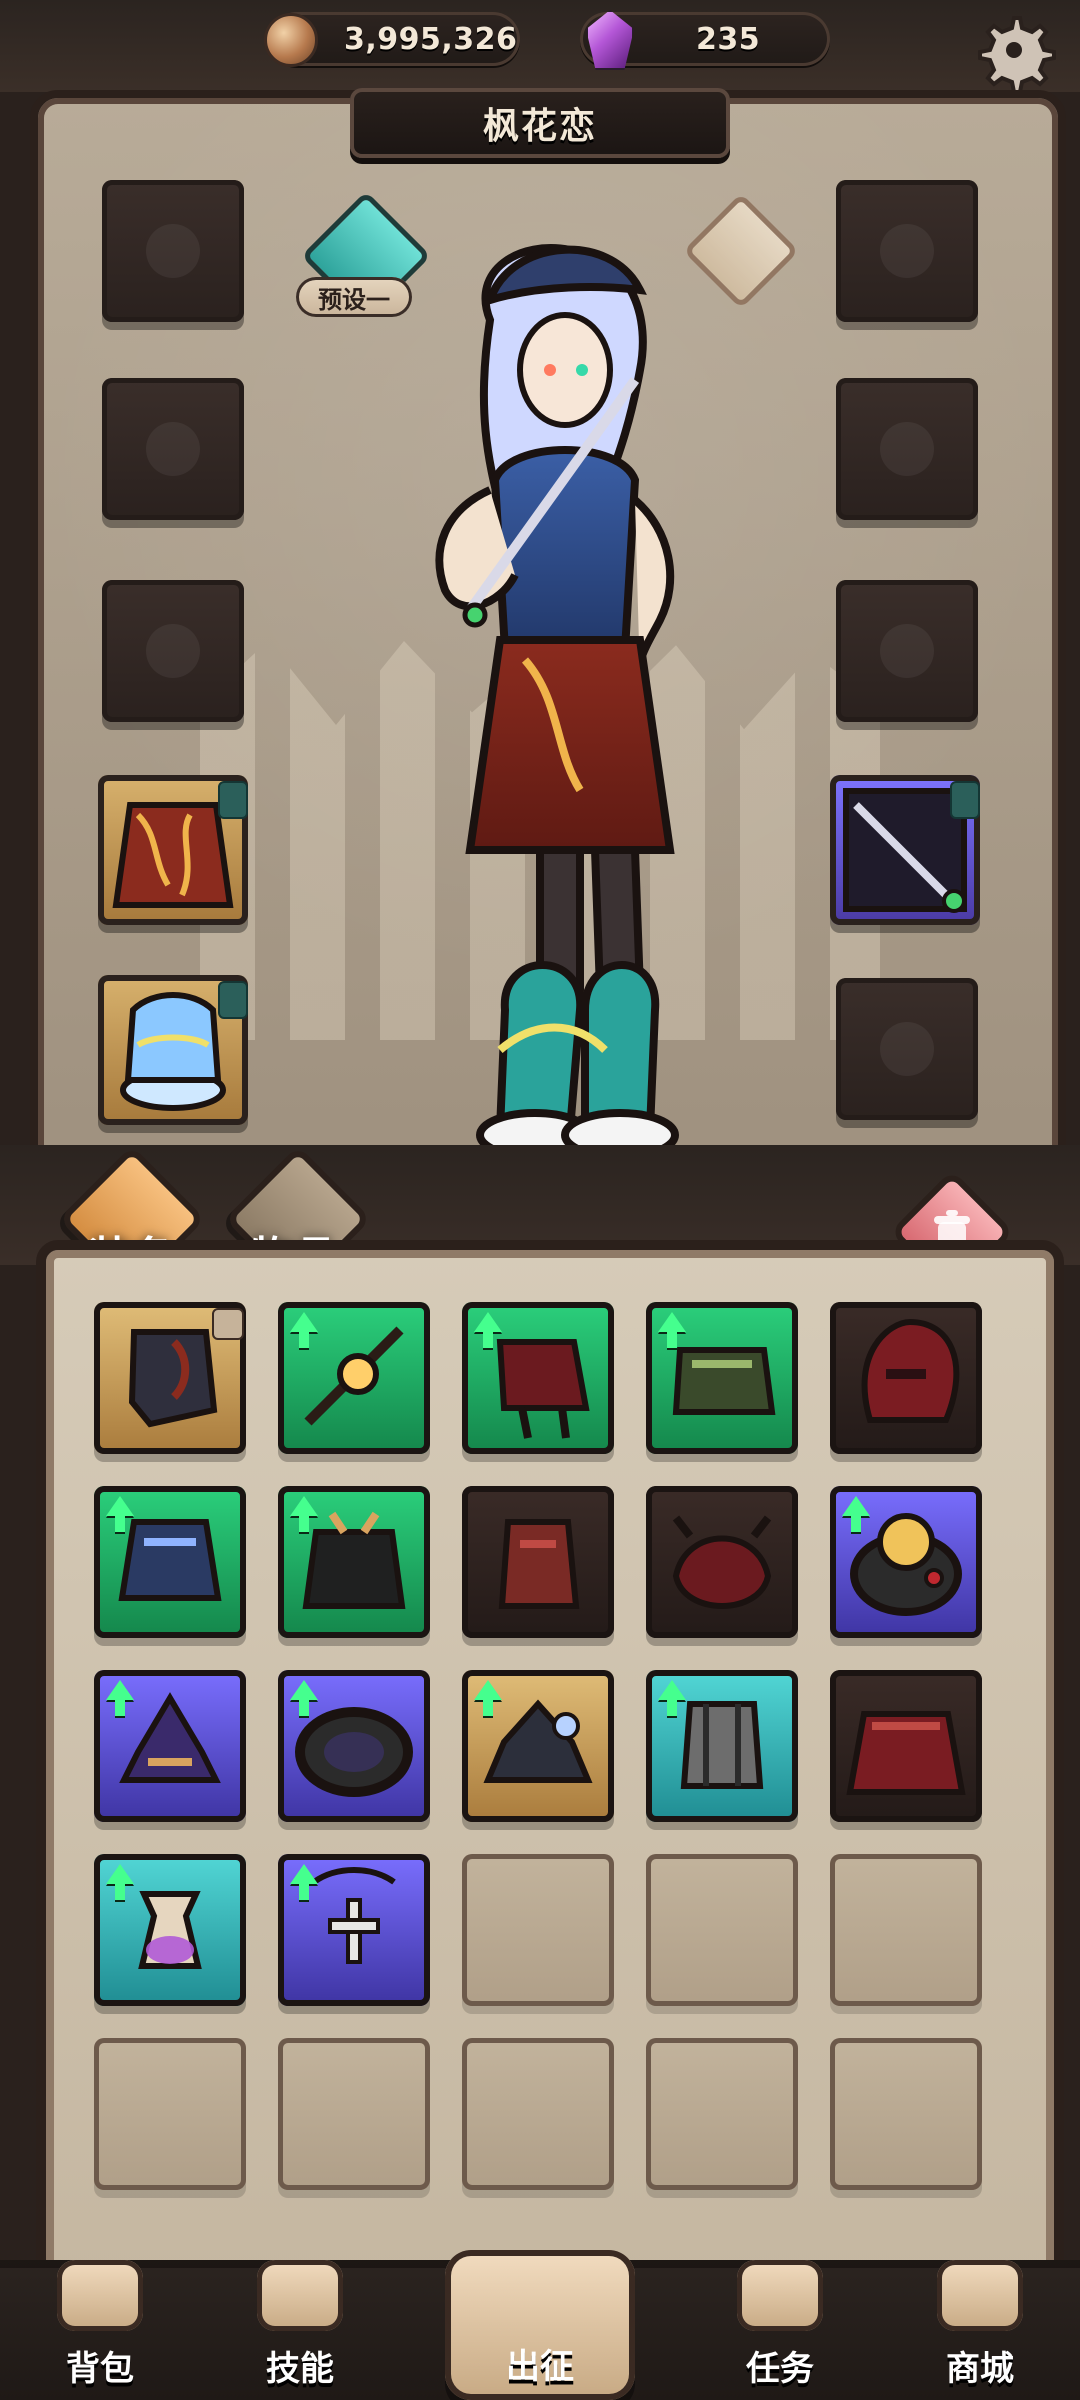  What do you see at coordinates (540, 2325) in the screenshot?
I see `expedition-icon: 出征` at bounding box center [540, 2325].